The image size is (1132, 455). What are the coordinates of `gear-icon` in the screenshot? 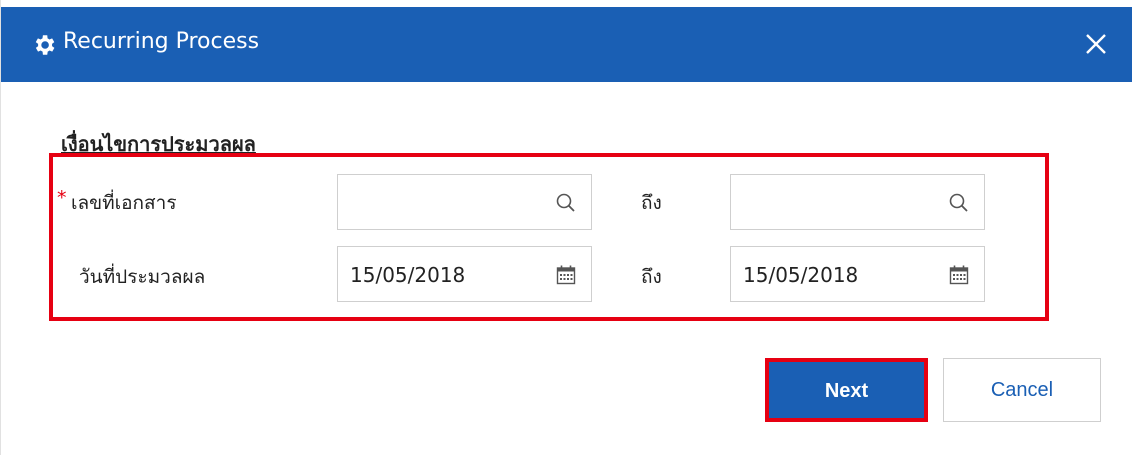 It's located at (45, 45).